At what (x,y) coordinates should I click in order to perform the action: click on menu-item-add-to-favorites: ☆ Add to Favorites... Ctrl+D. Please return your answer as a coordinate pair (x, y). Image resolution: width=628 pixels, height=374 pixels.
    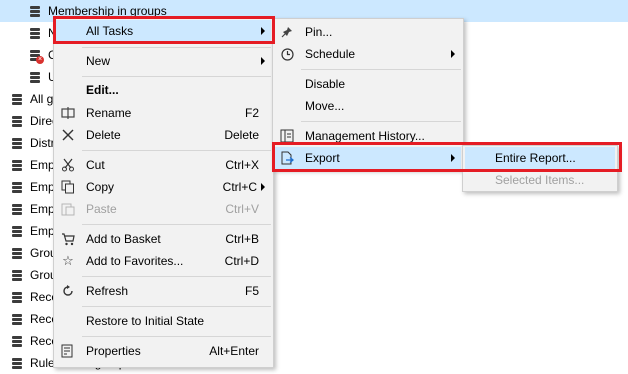
    Looking at the image, I should click on (163, 261).